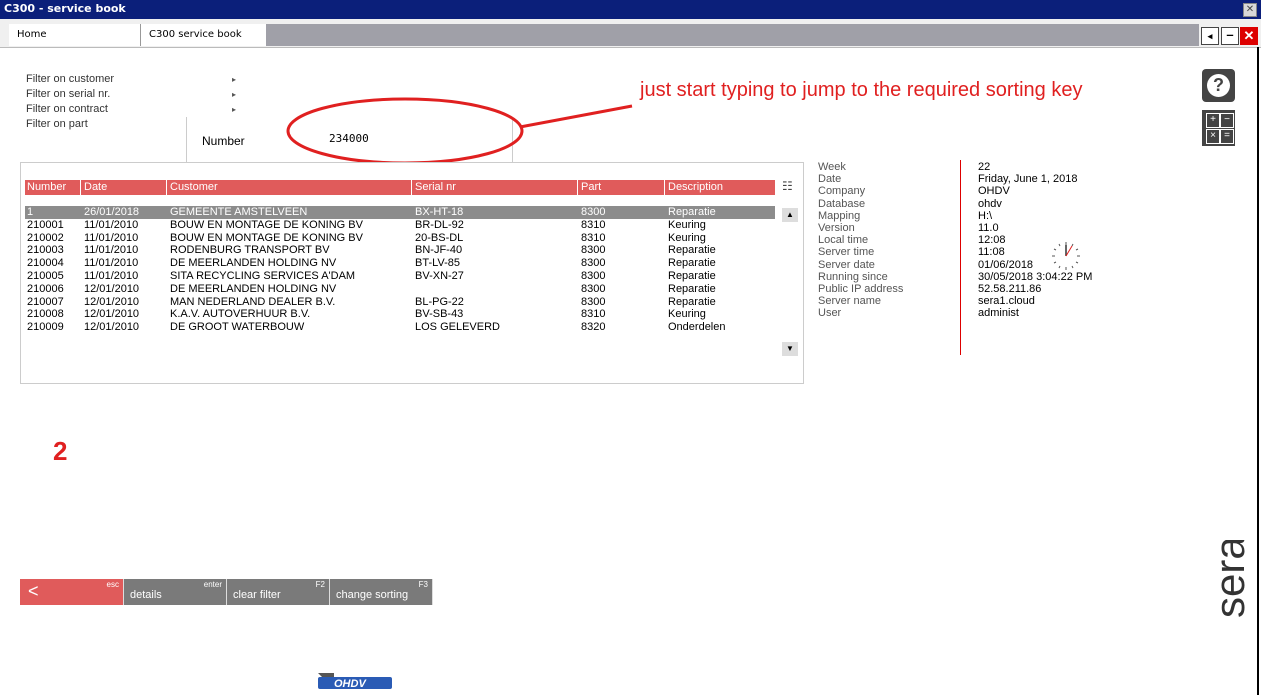 The width and height of the screenshot is (1261, 695). Describe the element at coordinates (146, 595) in the screenshot. I see `details-label: details` at that location.